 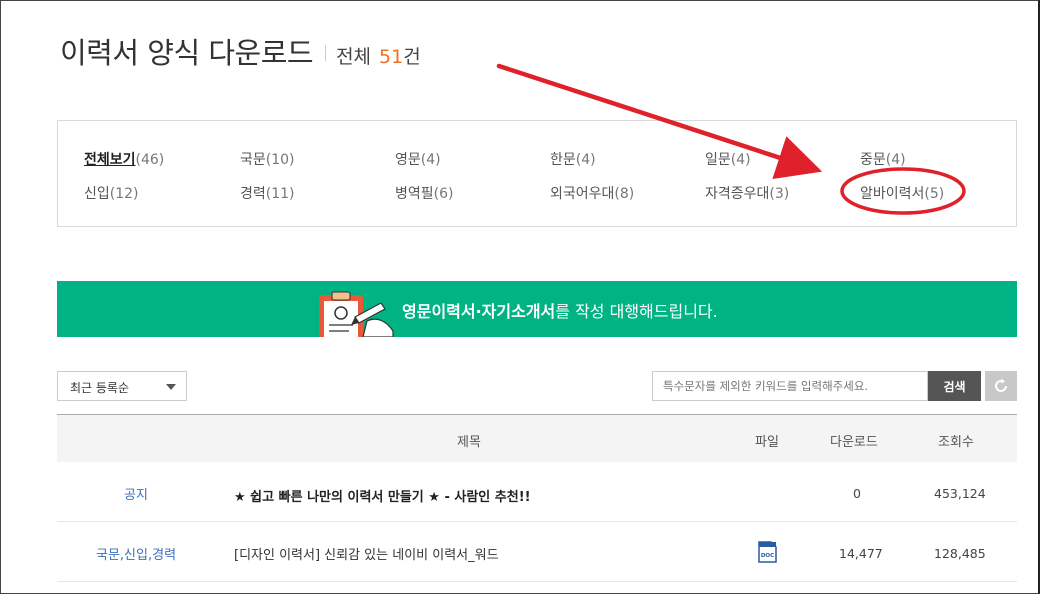 What do you see at coordinates (573, 159) in the screenshot?
I see `category-chinese-char: 한문(4)` at bounding box center [573, 159].